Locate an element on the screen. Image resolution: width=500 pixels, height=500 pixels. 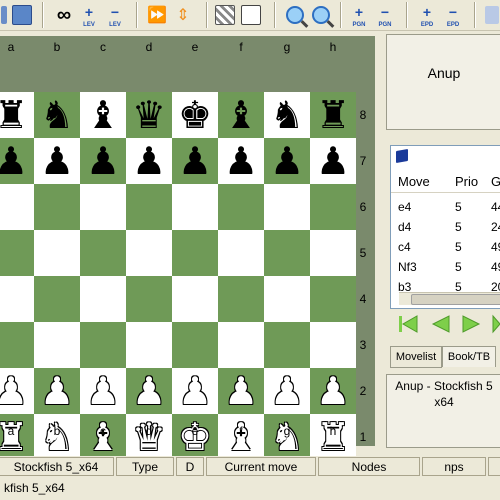
square-a2: ♟ is located at coordinates (17, 391).